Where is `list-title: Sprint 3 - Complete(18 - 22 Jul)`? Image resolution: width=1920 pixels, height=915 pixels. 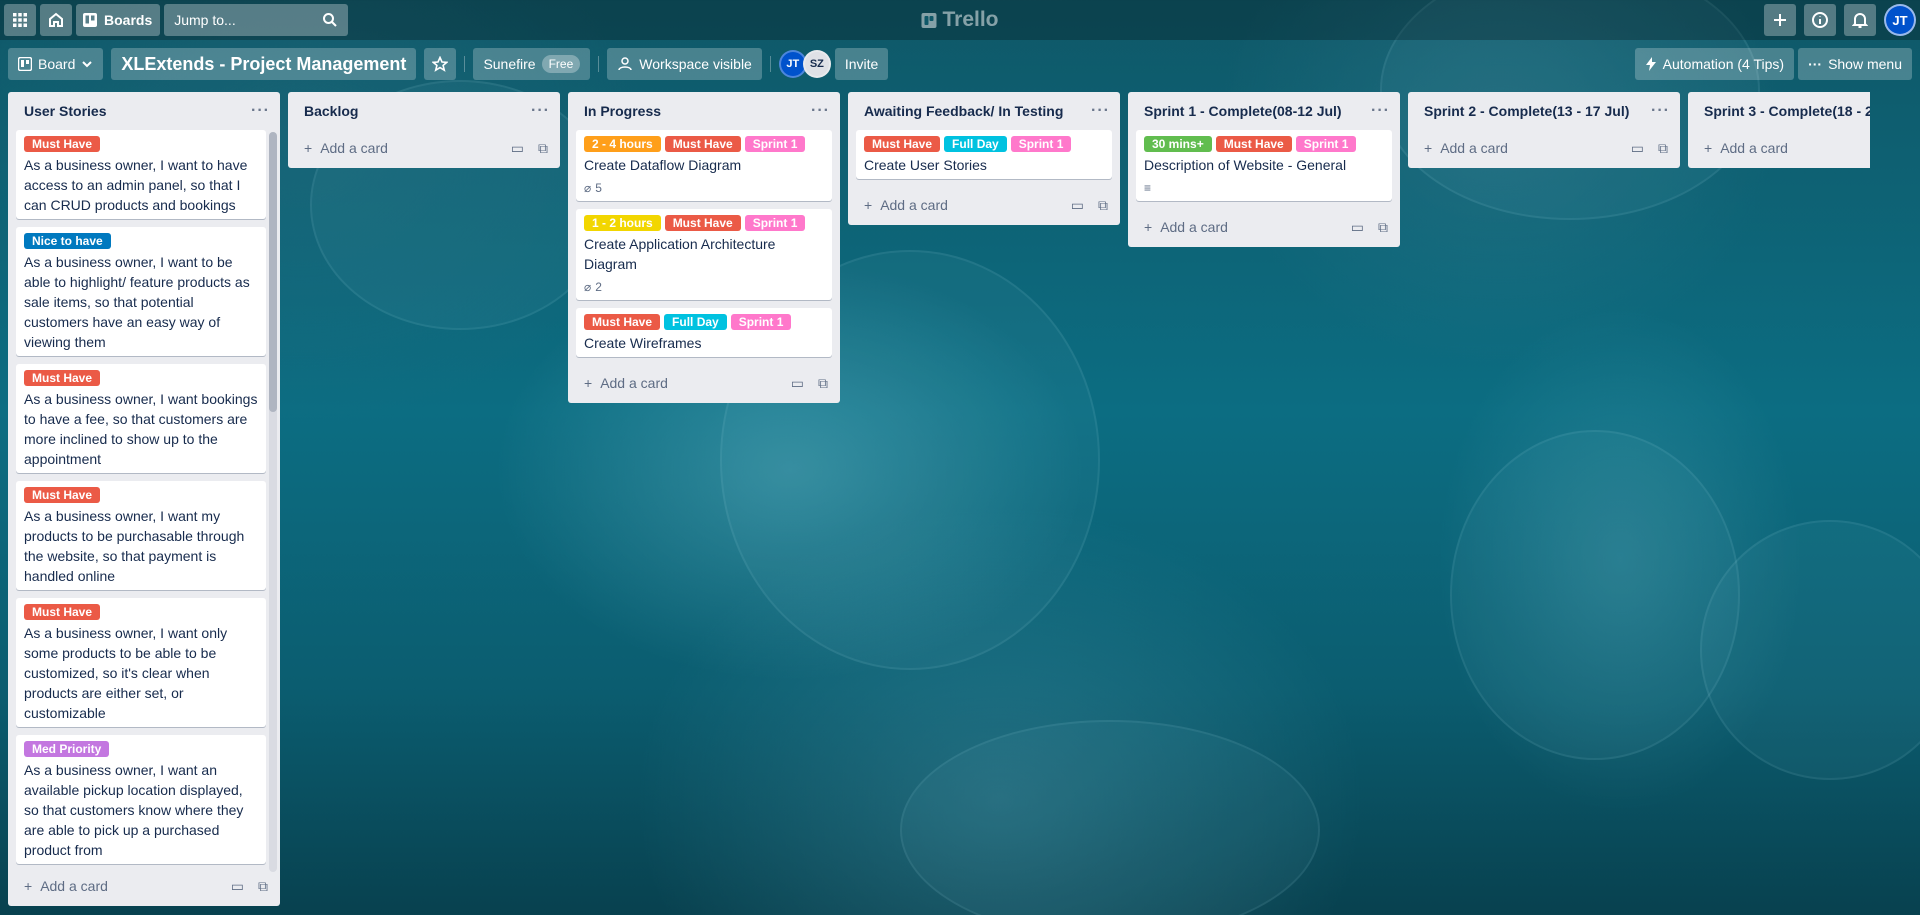
list-title: Sprint 3 - Complete(18 - 22 Jul) is located at coordinates (1787, 111).